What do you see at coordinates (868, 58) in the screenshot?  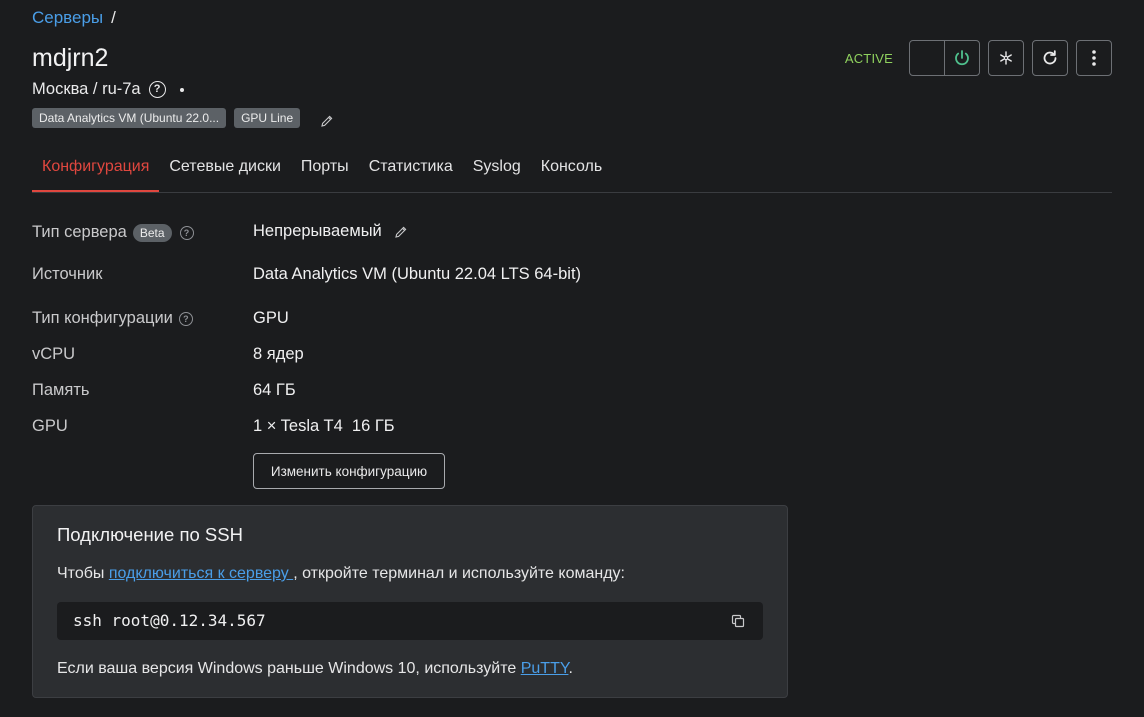 I see `status-badge: ACTIVE` at bounding box center [868, 58].